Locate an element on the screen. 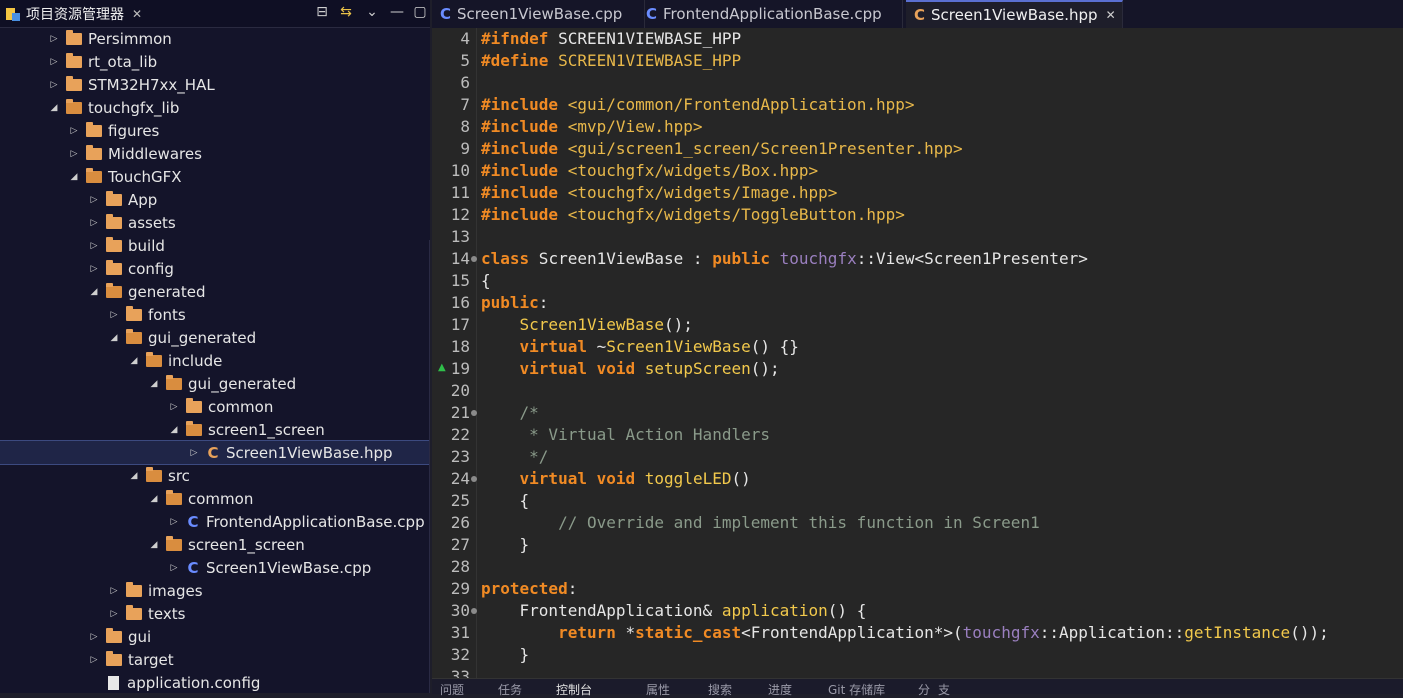 The image size is (1403, 698). bottom-tab: 进度 is located at coordinates (780, 689).